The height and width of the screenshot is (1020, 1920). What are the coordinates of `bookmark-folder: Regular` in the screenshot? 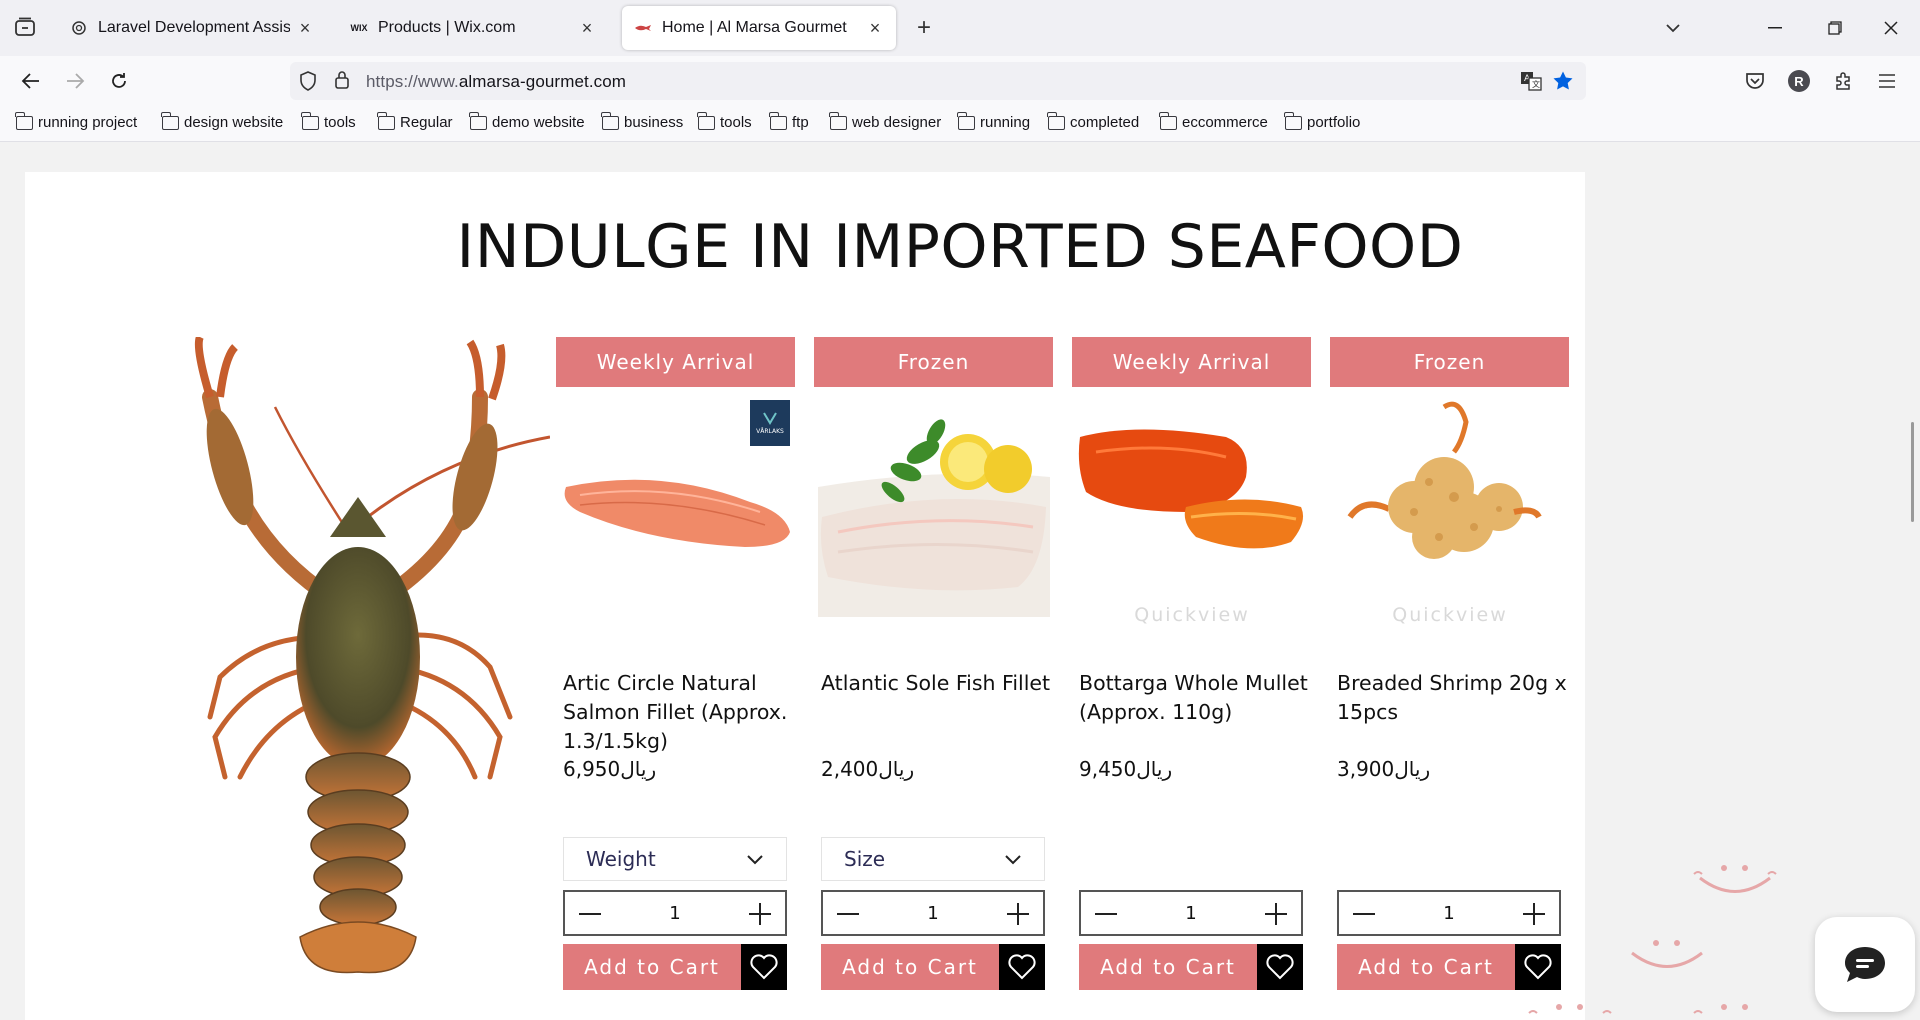 It's located at (415, 121).